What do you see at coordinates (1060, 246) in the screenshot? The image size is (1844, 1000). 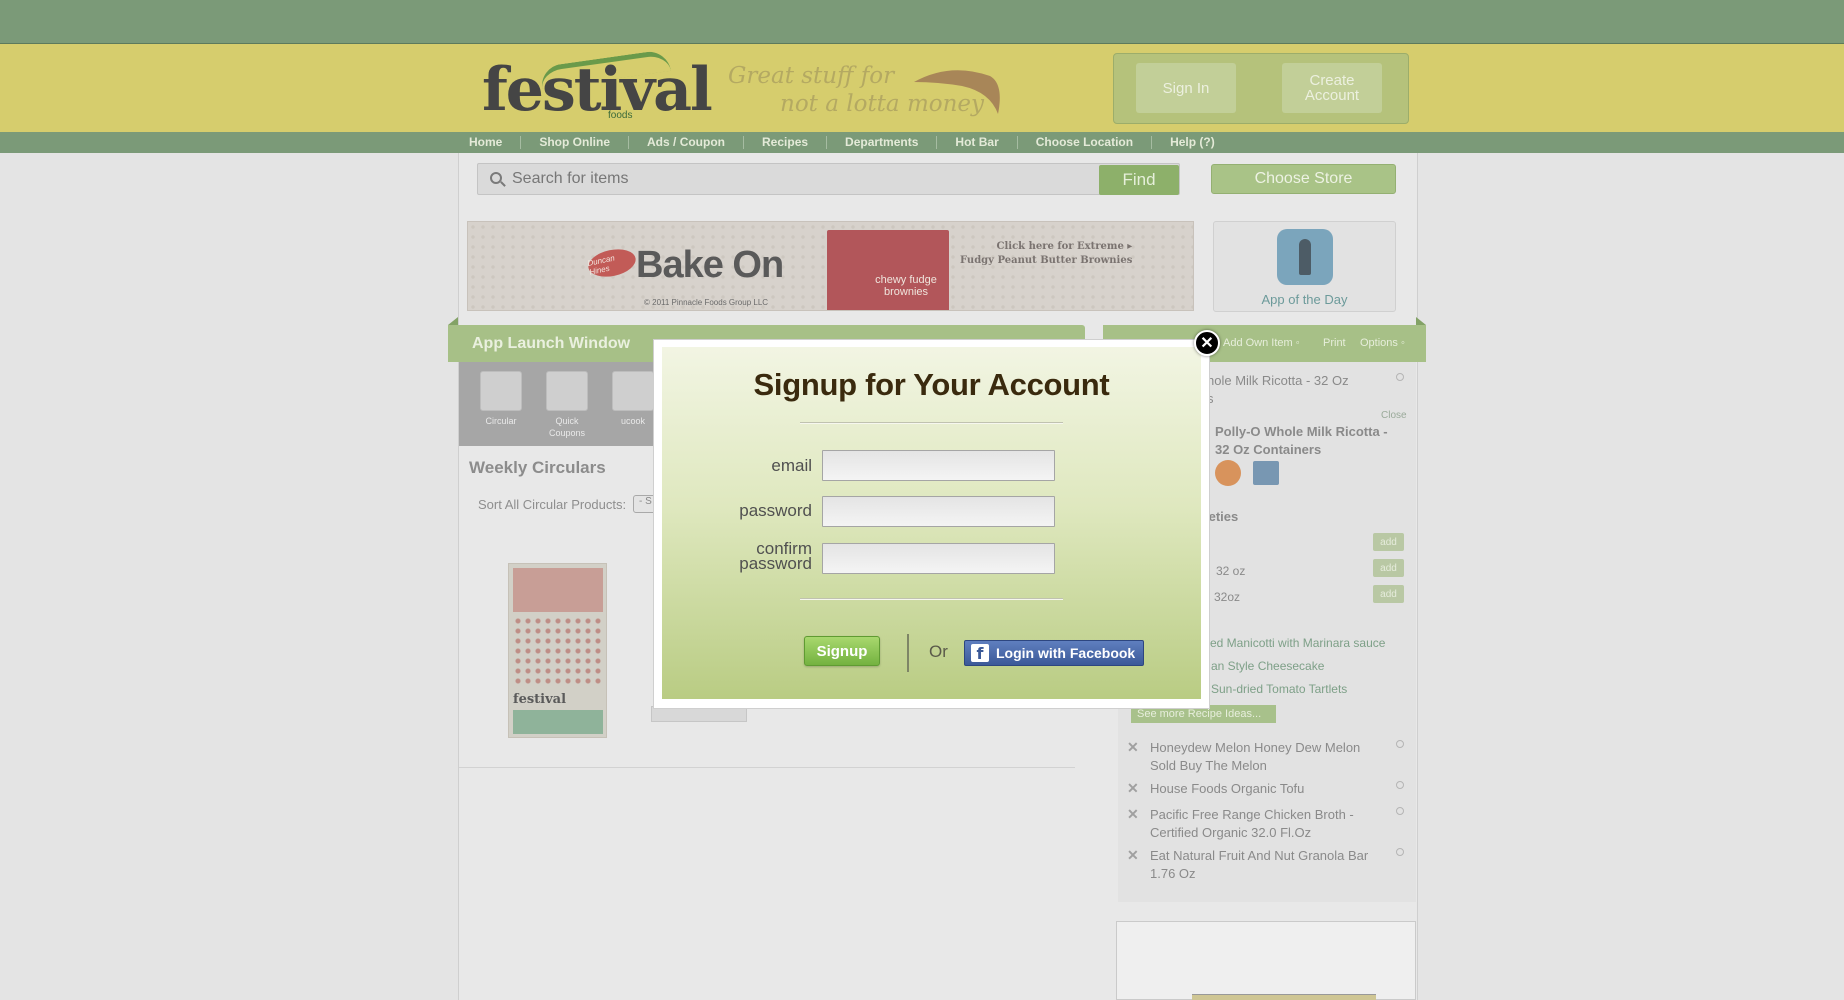 I see `banner-cta-line1: Click here for Extreme` at bounding box center [1060, 246].